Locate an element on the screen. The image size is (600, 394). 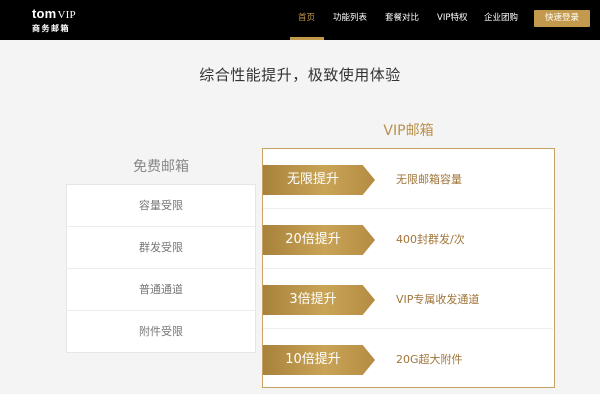
vip-improvement-badge: 无限提升 is located at coordinates (319, 180).